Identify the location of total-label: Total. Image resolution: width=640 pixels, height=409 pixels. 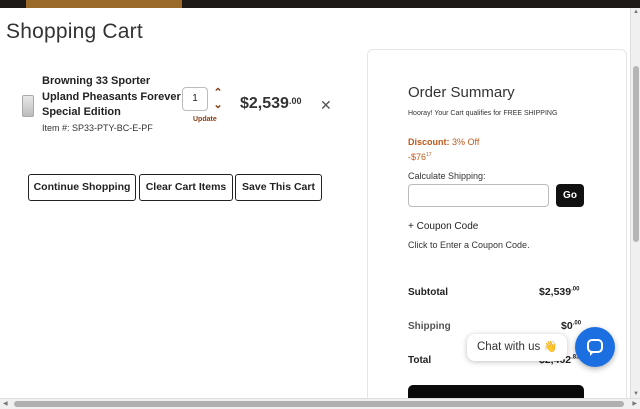
(420, 360).